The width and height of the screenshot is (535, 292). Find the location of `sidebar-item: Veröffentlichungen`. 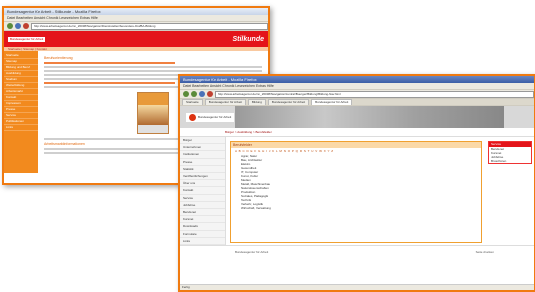

sidebar-item: Veröffentlichungen is located at coordinates (202, 177).